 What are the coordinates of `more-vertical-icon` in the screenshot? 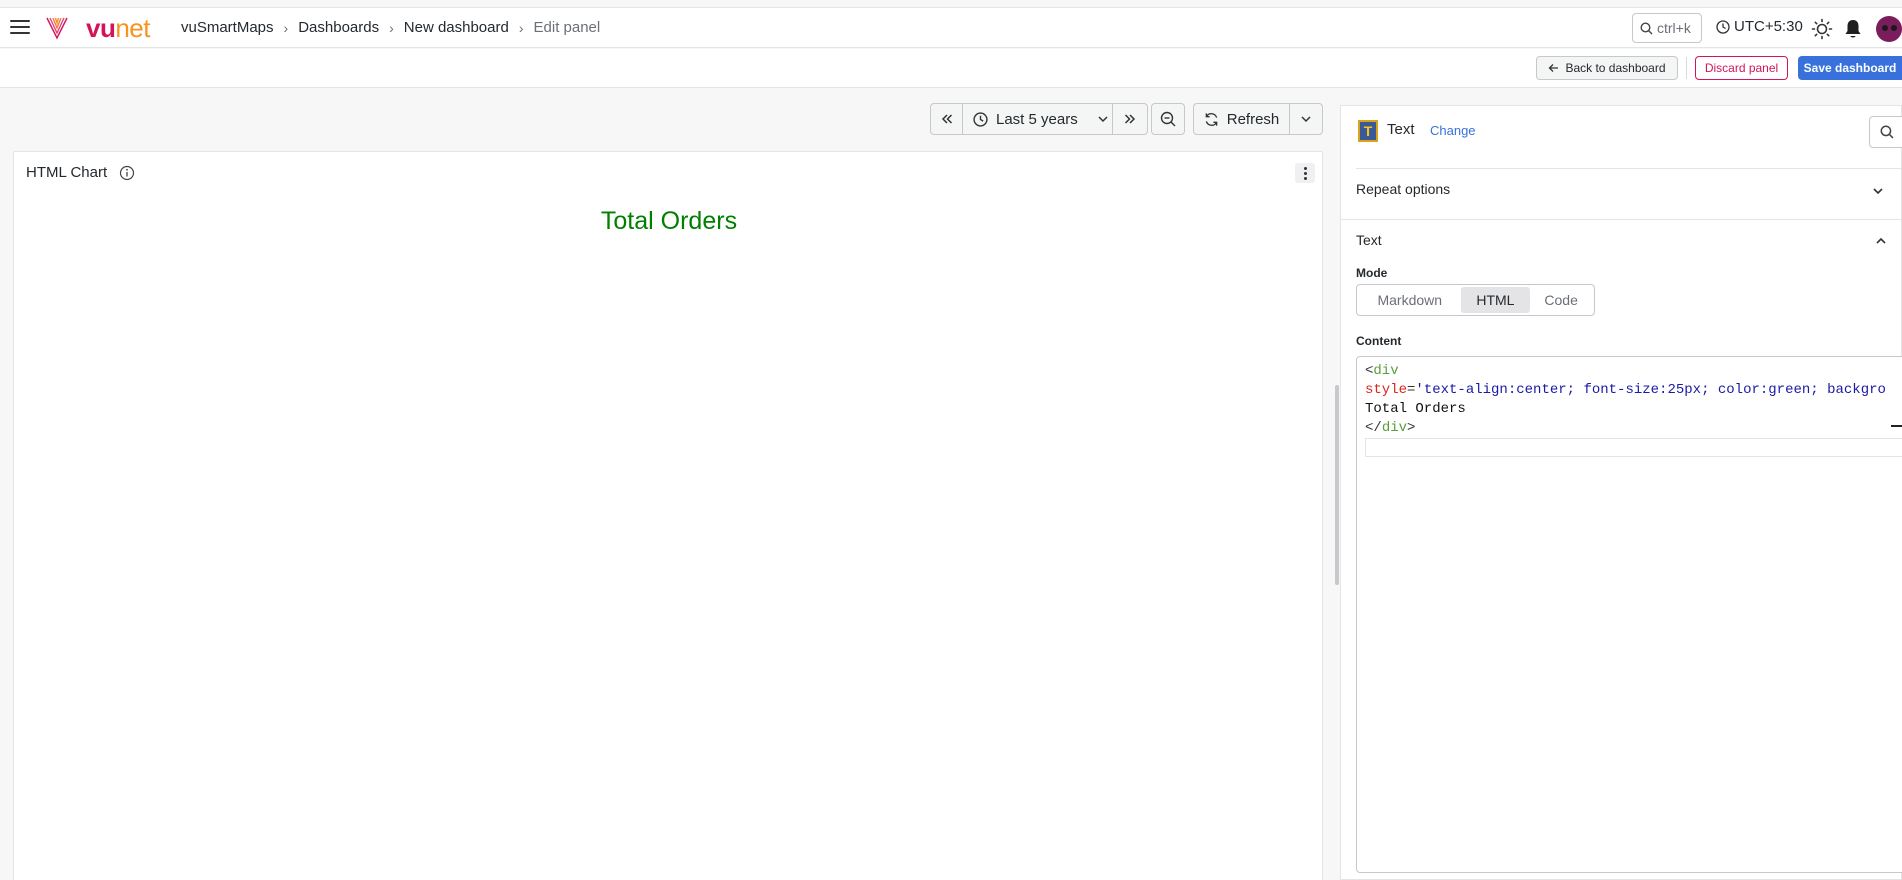 It's located at (1305, 173).